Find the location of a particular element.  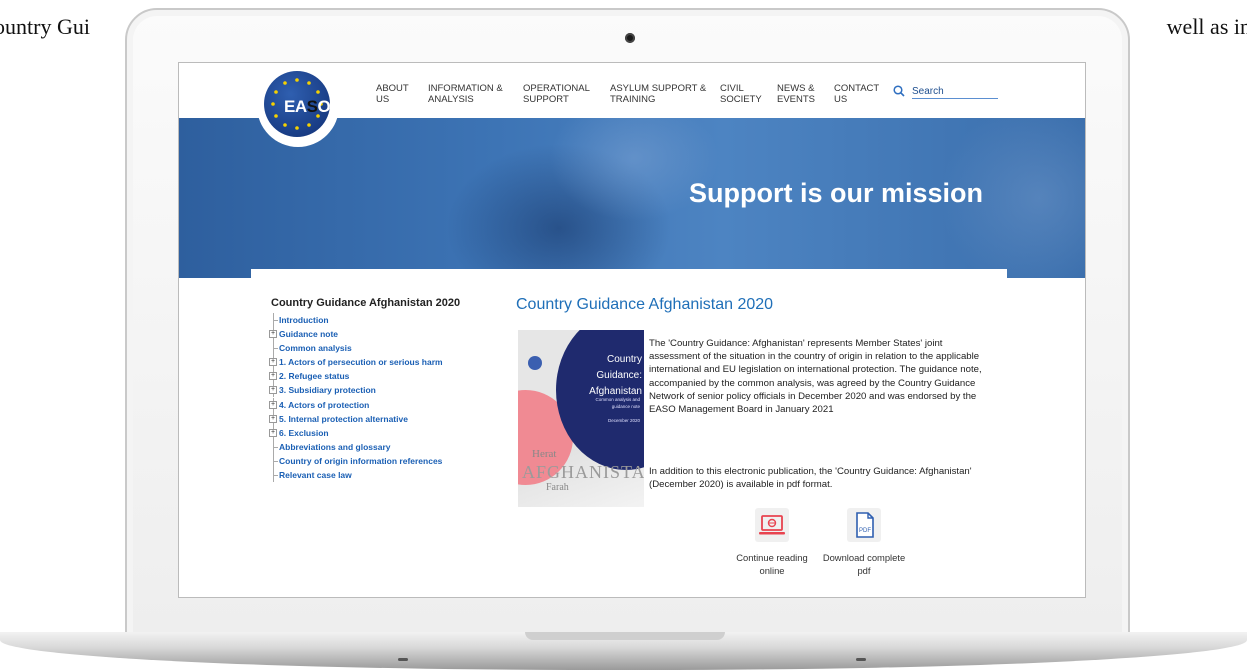

download-pdf-button: PDF Download complete pdf is located at coordinates (864, 542).